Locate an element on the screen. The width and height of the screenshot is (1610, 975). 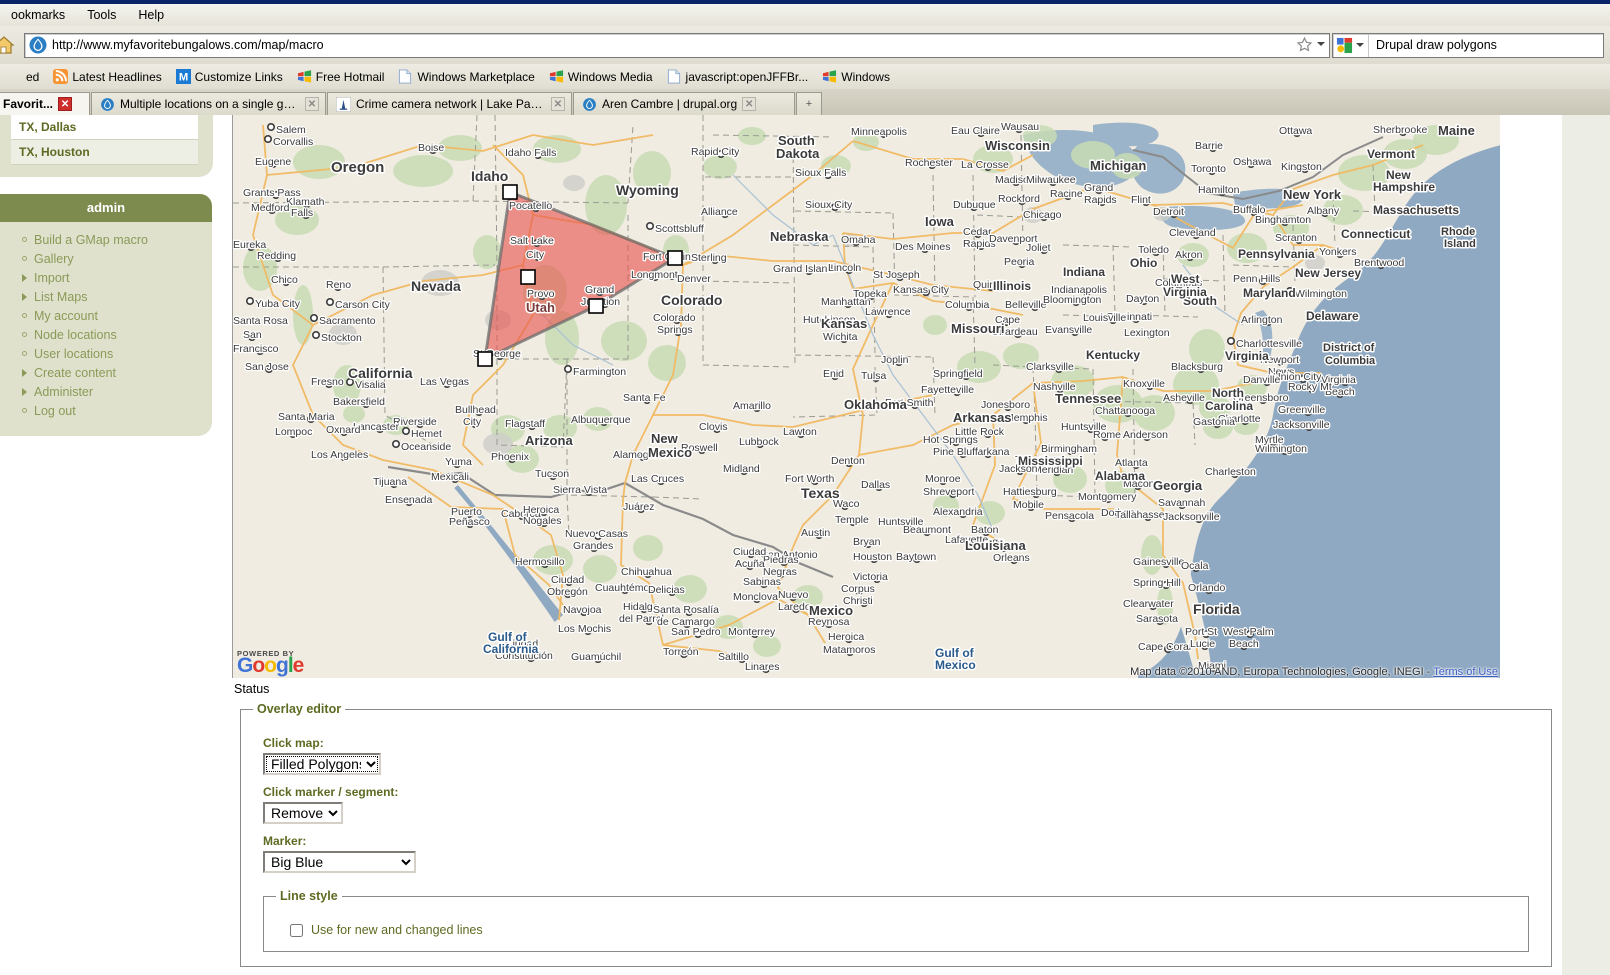
svg-text: Kansas is located at coordinates (844, 323).